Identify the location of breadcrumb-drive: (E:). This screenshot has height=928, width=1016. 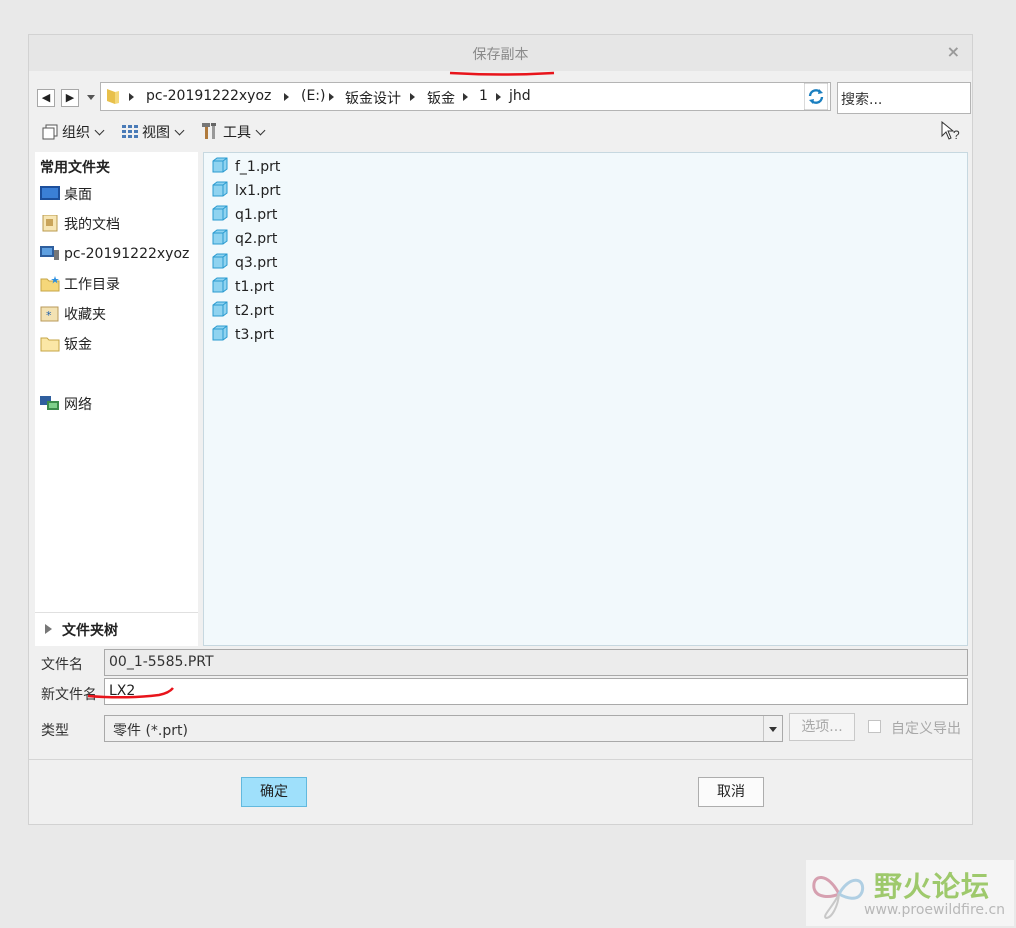
(313, 96).